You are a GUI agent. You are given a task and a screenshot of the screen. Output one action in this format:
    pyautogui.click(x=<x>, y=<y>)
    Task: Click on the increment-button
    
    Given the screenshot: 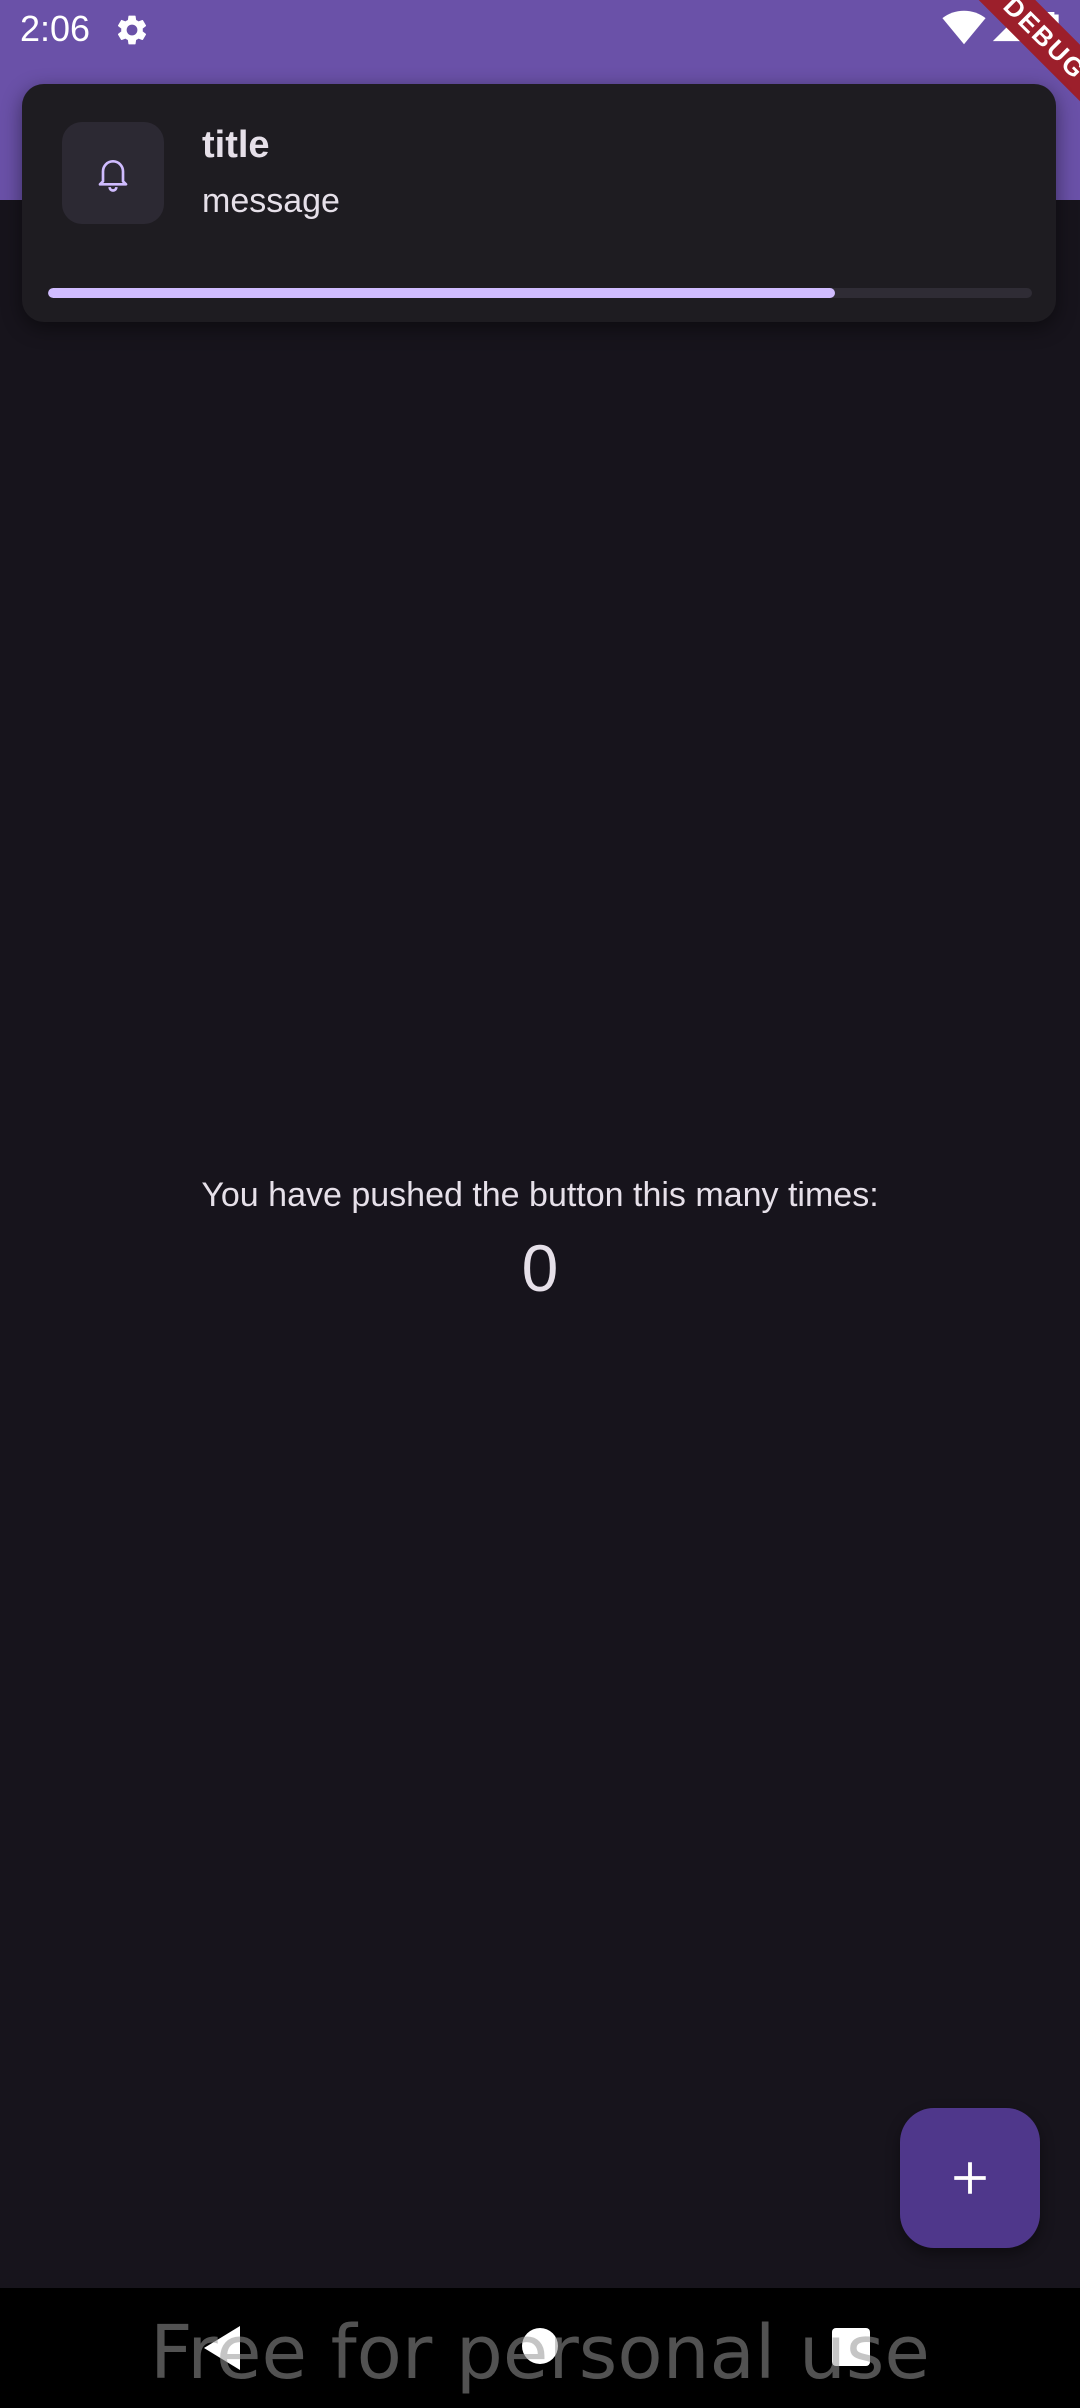 What is the action you would take?
    pyautogui.click(x=970, y=2178)
    